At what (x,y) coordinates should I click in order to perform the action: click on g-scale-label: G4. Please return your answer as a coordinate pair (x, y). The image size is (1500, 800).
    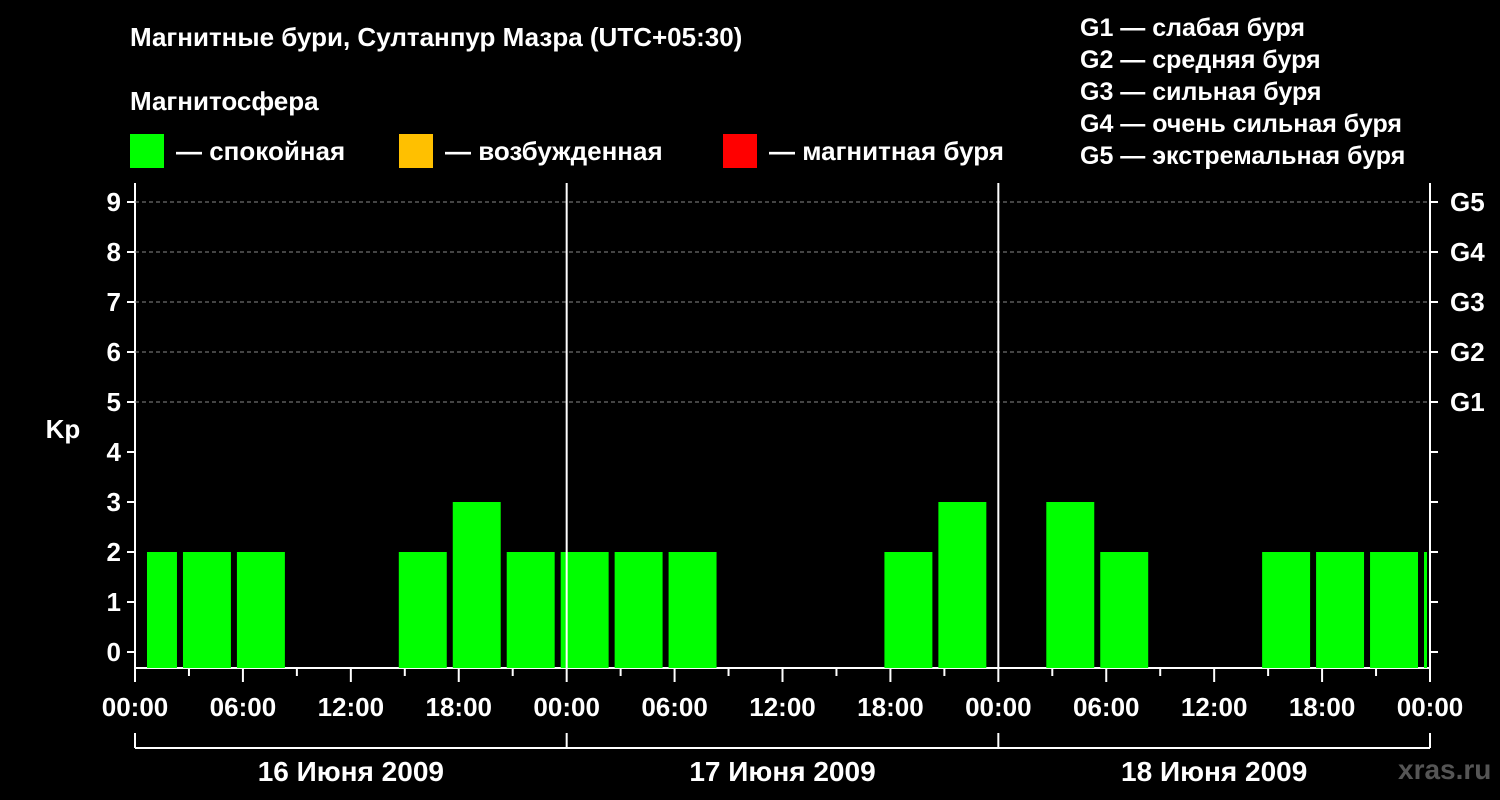
    Looking at the image, I should click on (1467, 252).